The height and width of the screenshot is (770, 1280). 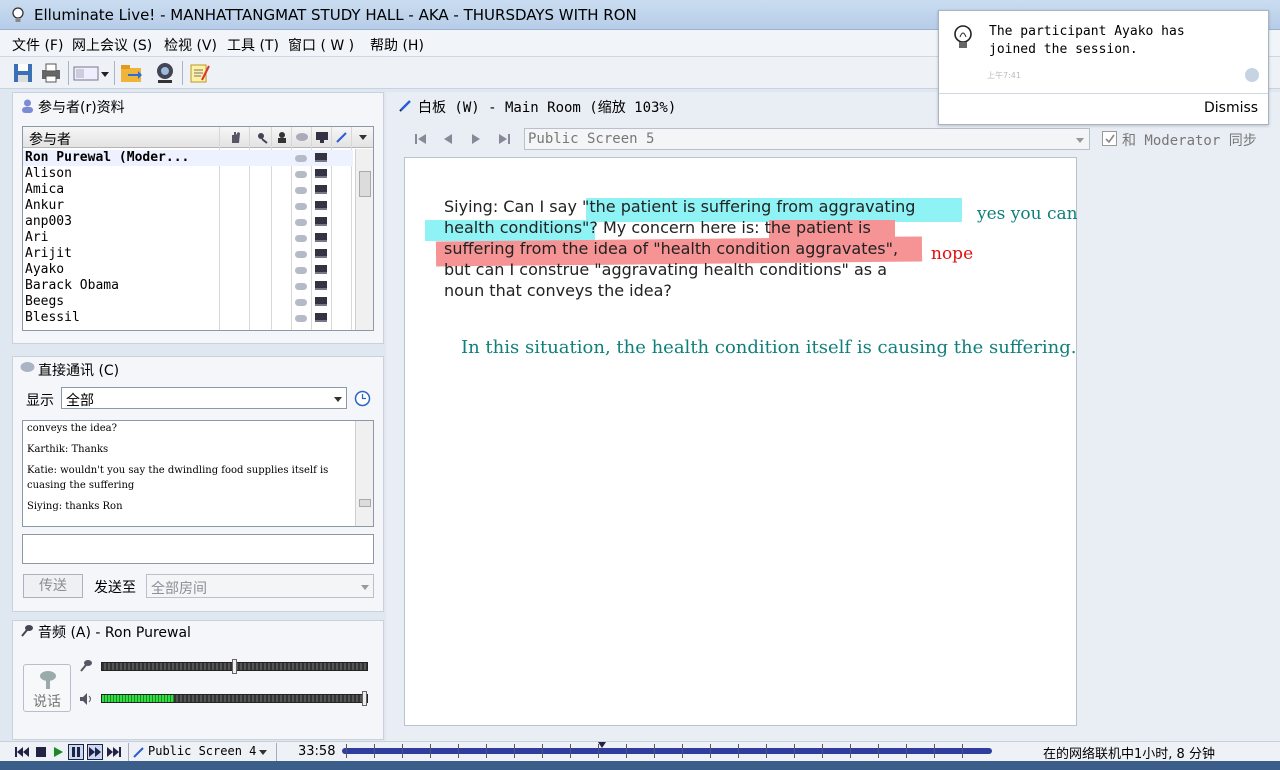 I want to click on chat-message: Karthik: Thanks, so click(x=68, y=449).